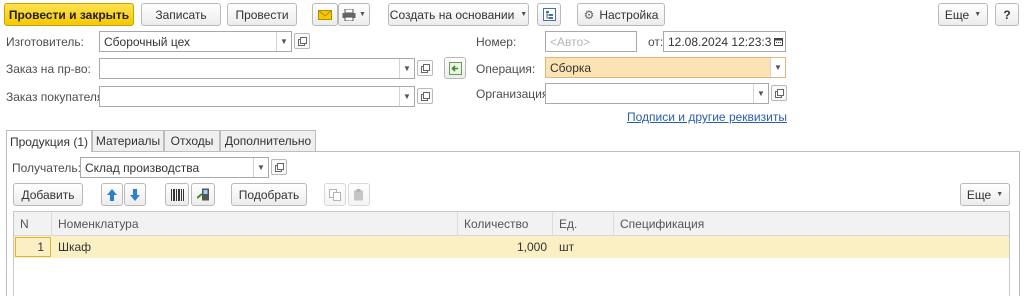 This screenshot has width=1024, height=296. Describe the element at coordinates (147, 41) in the screenshot. I see `manufacturer-value: Сборочный цех` at that location.